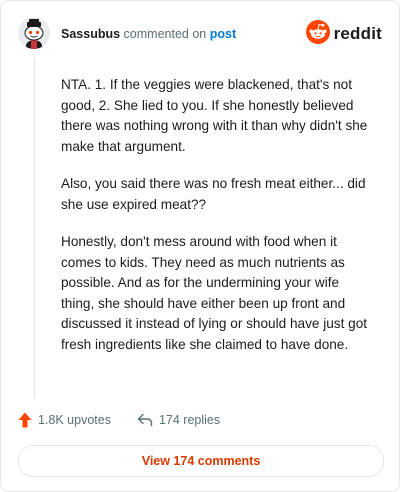  What do you see at coordinates (317, 34) in the screenshot?
I see `reddit-snoo-icon` at bounding box center [317, 34].